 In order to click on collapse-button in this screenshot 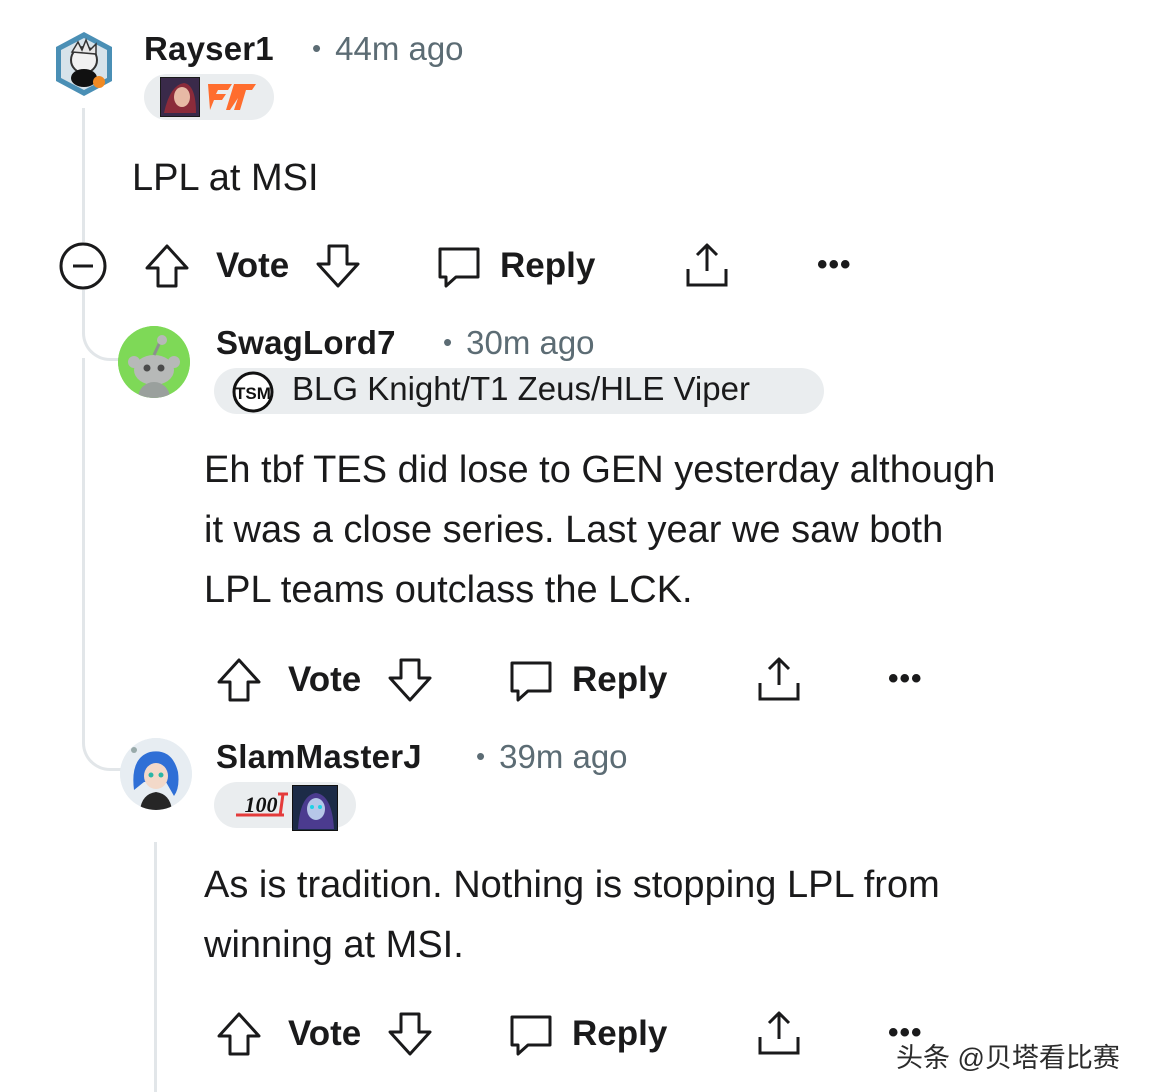, I will do `click(83, 266)`.